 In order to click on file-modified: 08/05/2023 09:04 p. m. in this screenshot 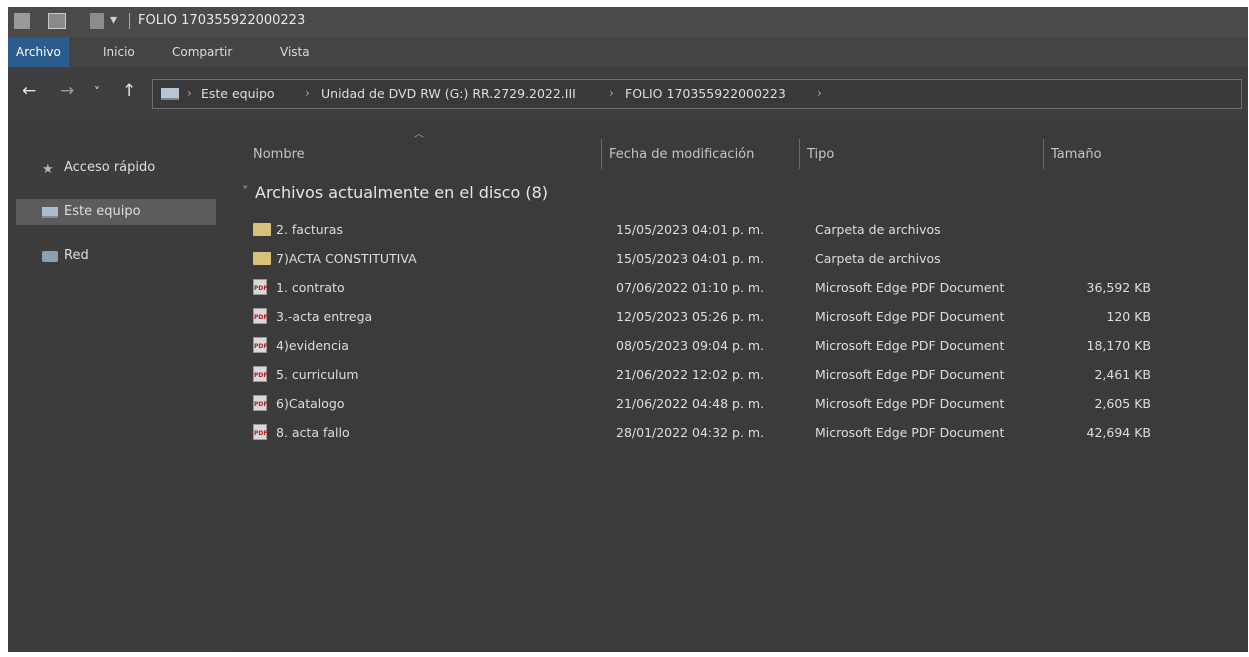, I will do `click(690, 345)`.